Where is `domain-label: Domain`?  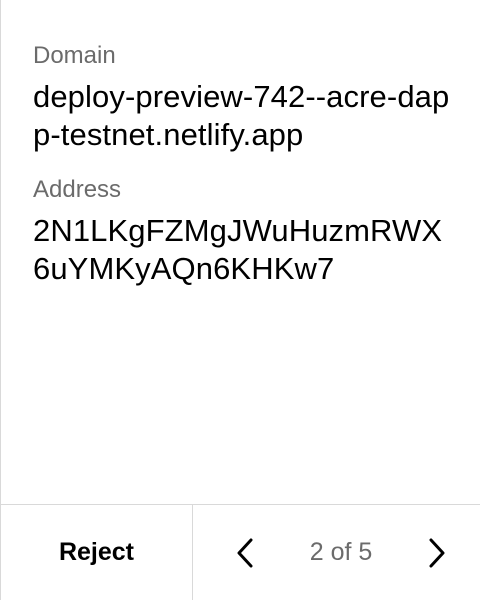 domain-label: Domain is located at coordinates (74, 55).